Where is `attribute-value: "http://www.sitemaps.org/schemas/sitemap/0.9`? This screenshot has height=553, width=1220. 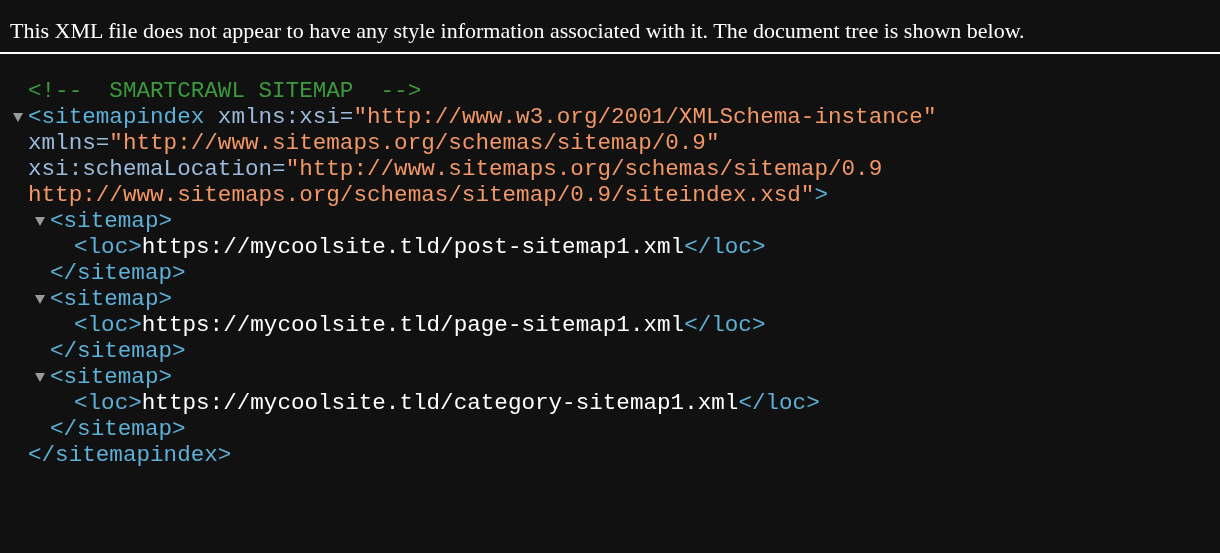 attribute-value: "http://www.sitemaps.org/schemas/sitemap/0.9 is located at coordinates (584, 169).